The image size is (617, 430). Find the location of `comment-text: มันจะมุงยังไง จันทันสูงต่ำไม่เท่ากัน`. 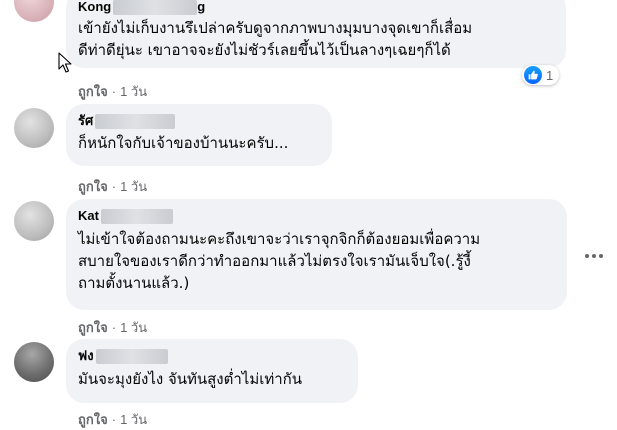

comment-text: มันจะมุงยังไง จันทันสูงต่ำไม่เท่ากัน is located at coordinates (190, 379).